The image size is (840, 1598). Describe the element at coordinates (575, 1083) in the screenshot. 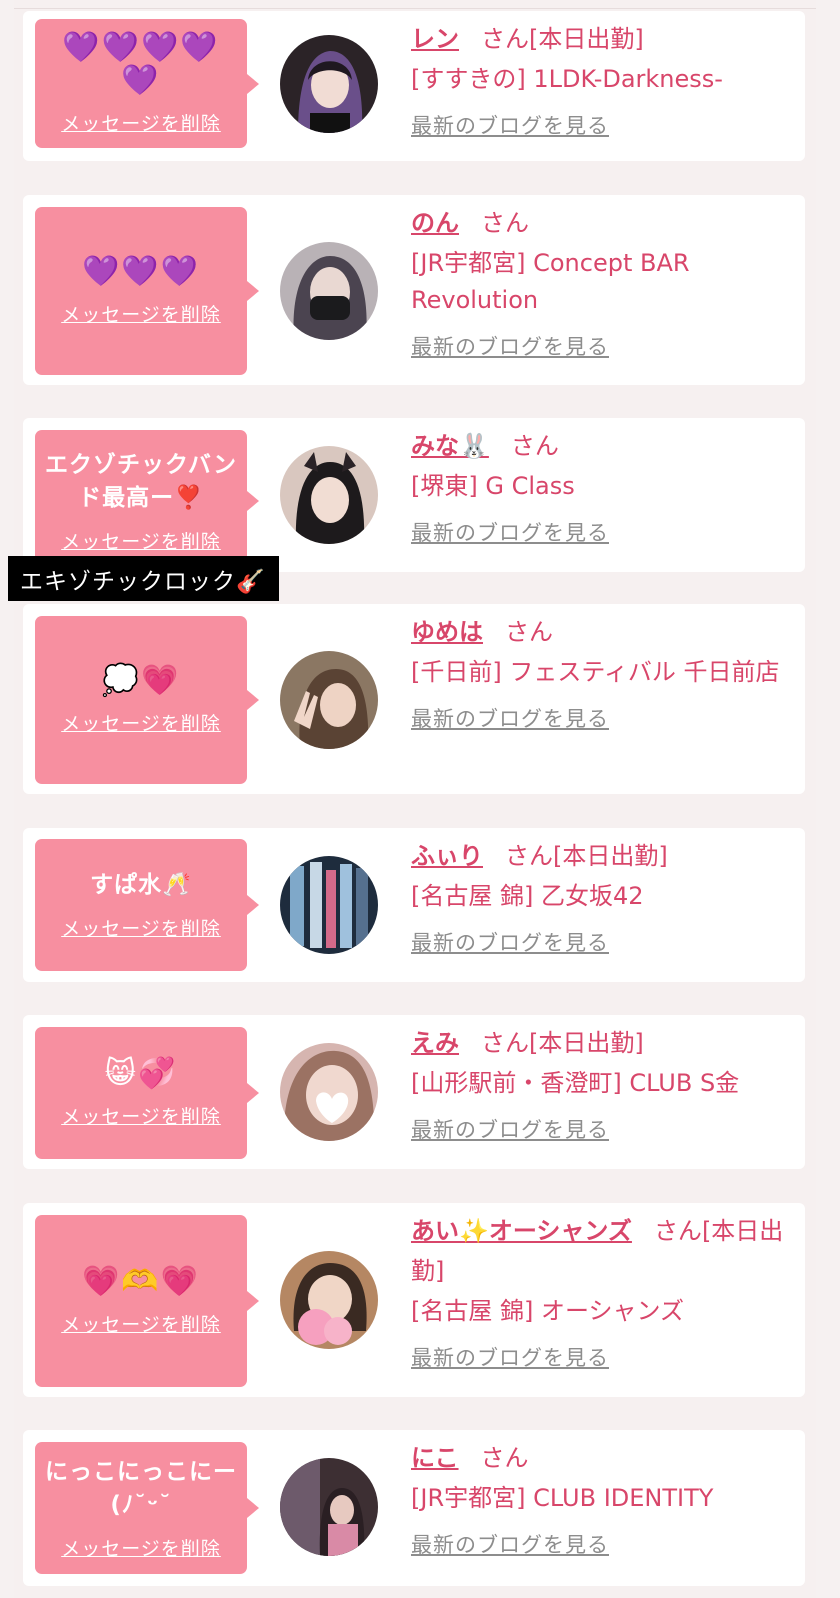

I see `shop-name: [山形駅前・香澄町] CLUB S金` at that location.